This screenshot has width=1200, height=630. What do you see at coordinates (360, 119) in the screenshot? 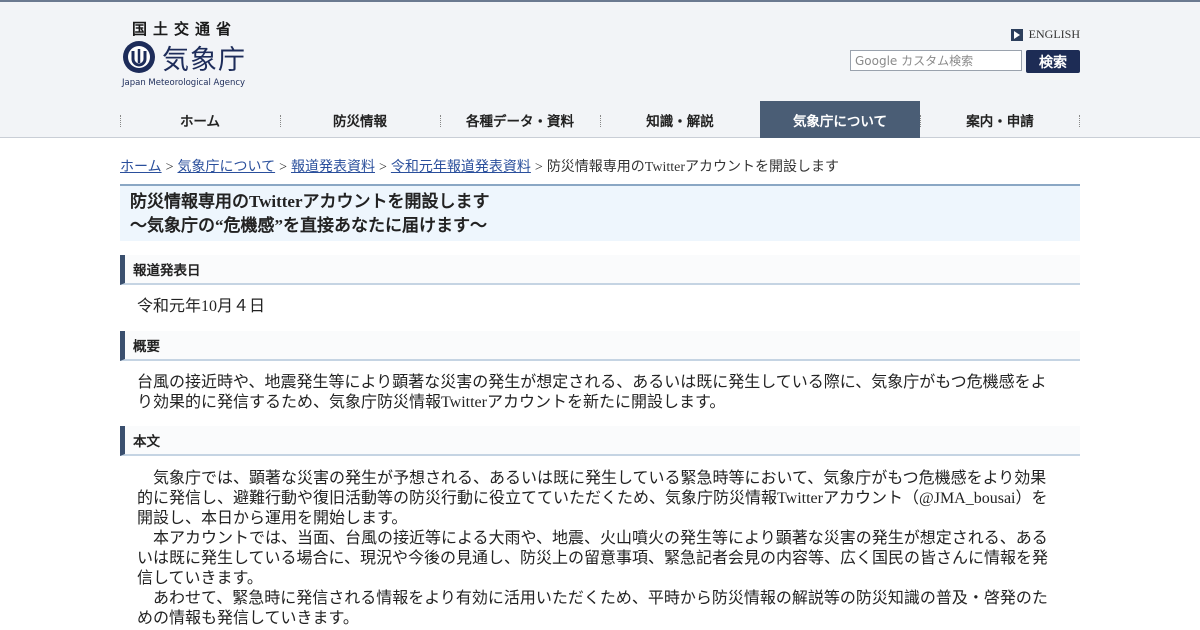
I see `nav-item-disaster-info: 防災情報` at bounding box center [360, 119].